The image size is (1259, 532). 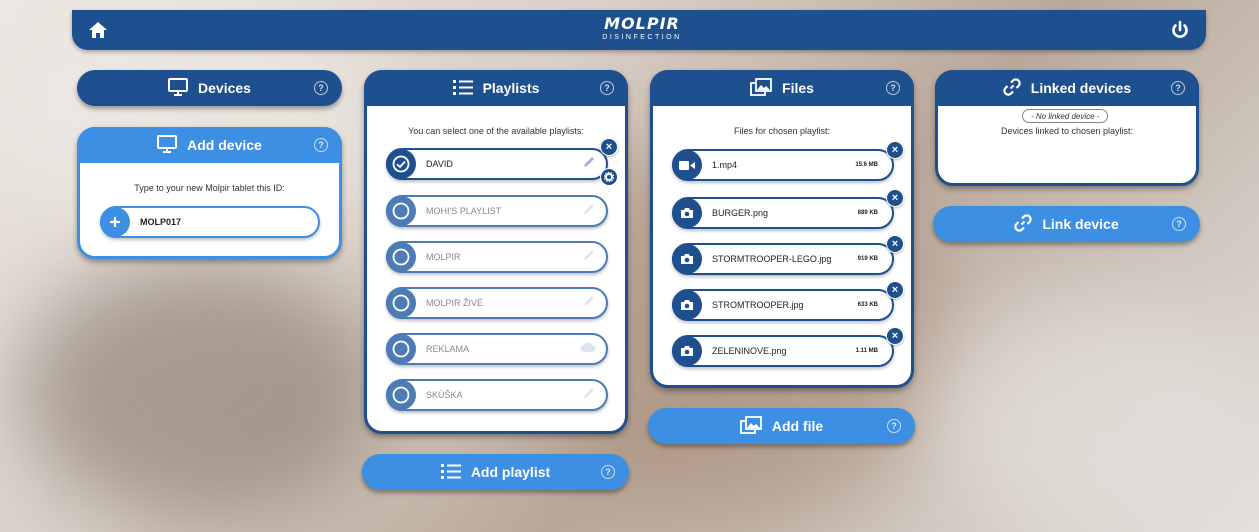 What do you see at coordinates (161, 222) in the screenshot?
I see `device-id-value: MOLP017` at bounding box center [161, 222].